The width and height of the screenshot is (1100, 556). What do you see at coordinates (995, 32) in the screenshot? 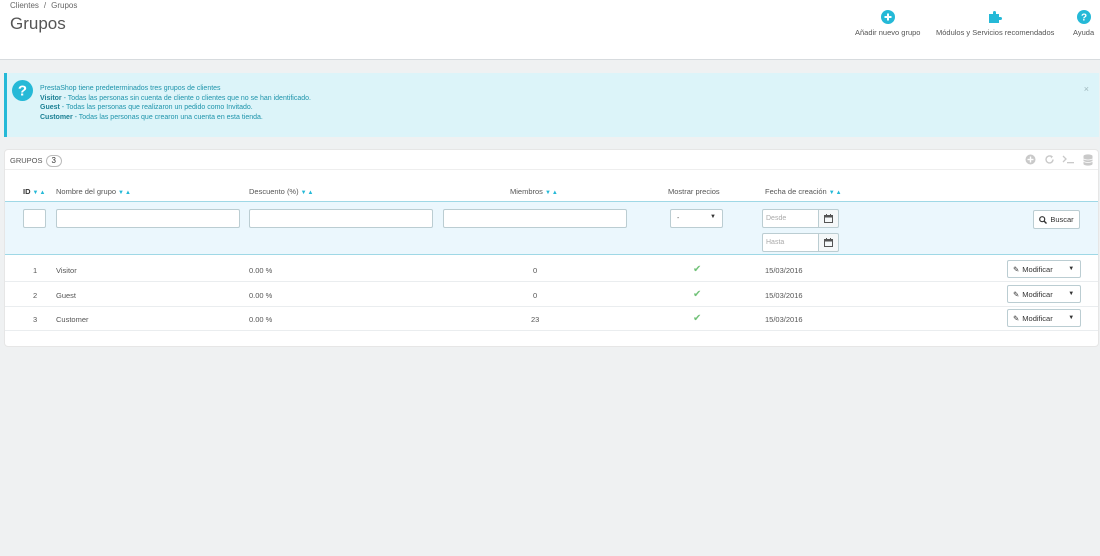
I see `recommended-modules-label: Módulos y Servicios recomendados` at bounding box center [995, 32].